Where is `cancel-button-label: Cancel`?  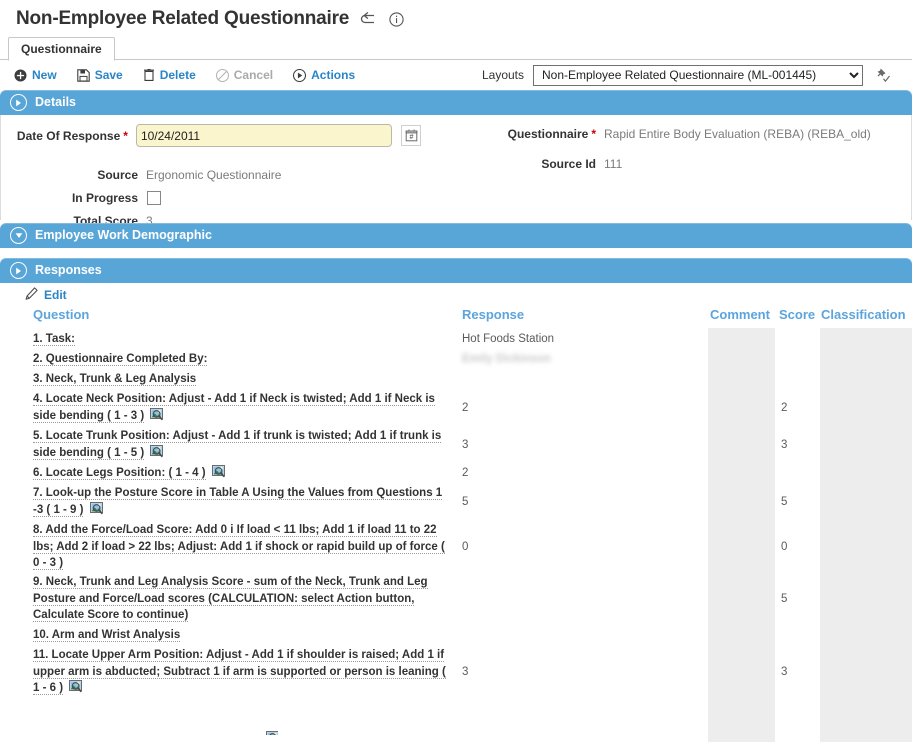 cancel-button-label: Cancel is located at coordinates (253, 75).